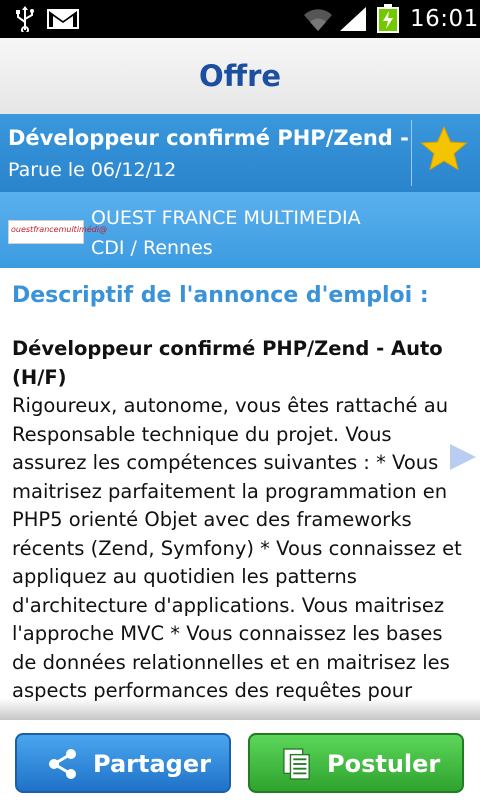  Describe the element at coordinates (57, 232) in the screenshot. I see `company-logo: ouestfrancemultimédi@` at that location.